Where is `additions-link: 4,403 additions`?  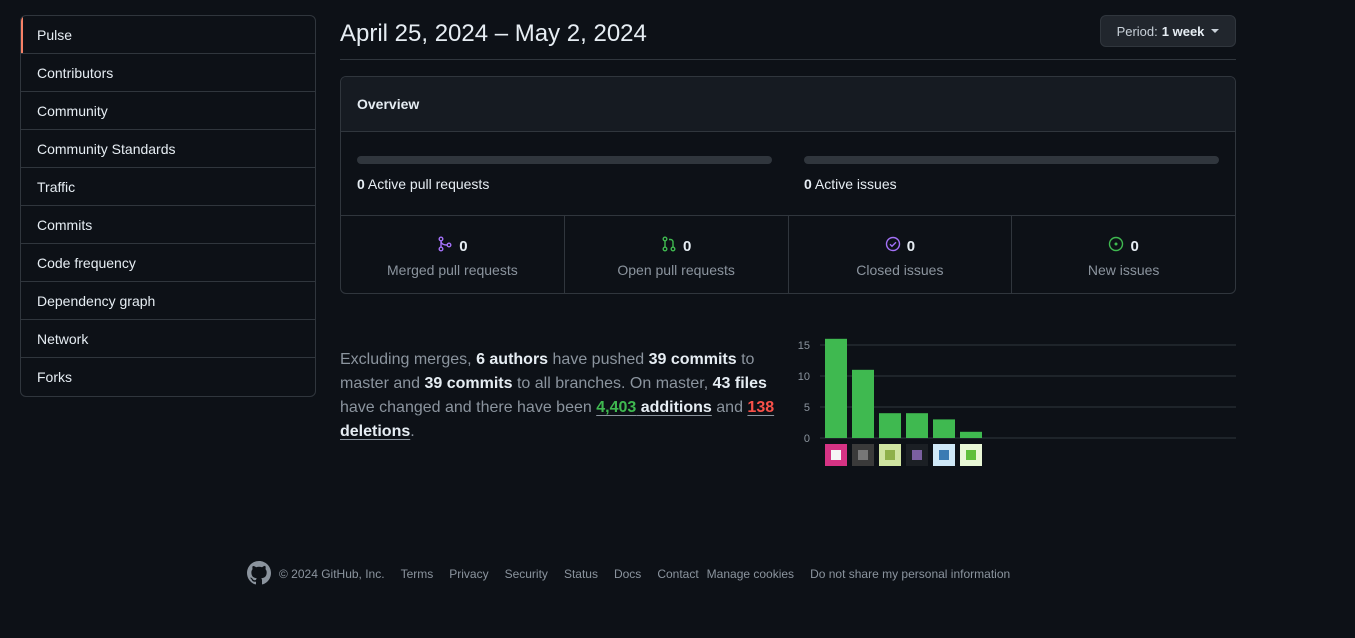
additions-link: 4,403 additions is located at coordinates (654, 407).